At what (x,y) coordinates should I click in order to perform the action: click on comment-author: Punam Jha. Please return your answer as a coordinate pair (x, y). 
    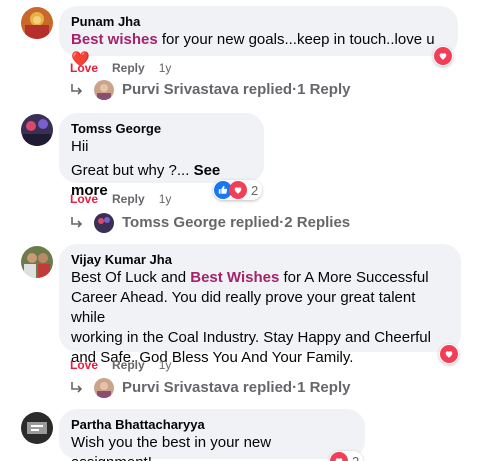
    Looking at the image, I should click on (258, 22).